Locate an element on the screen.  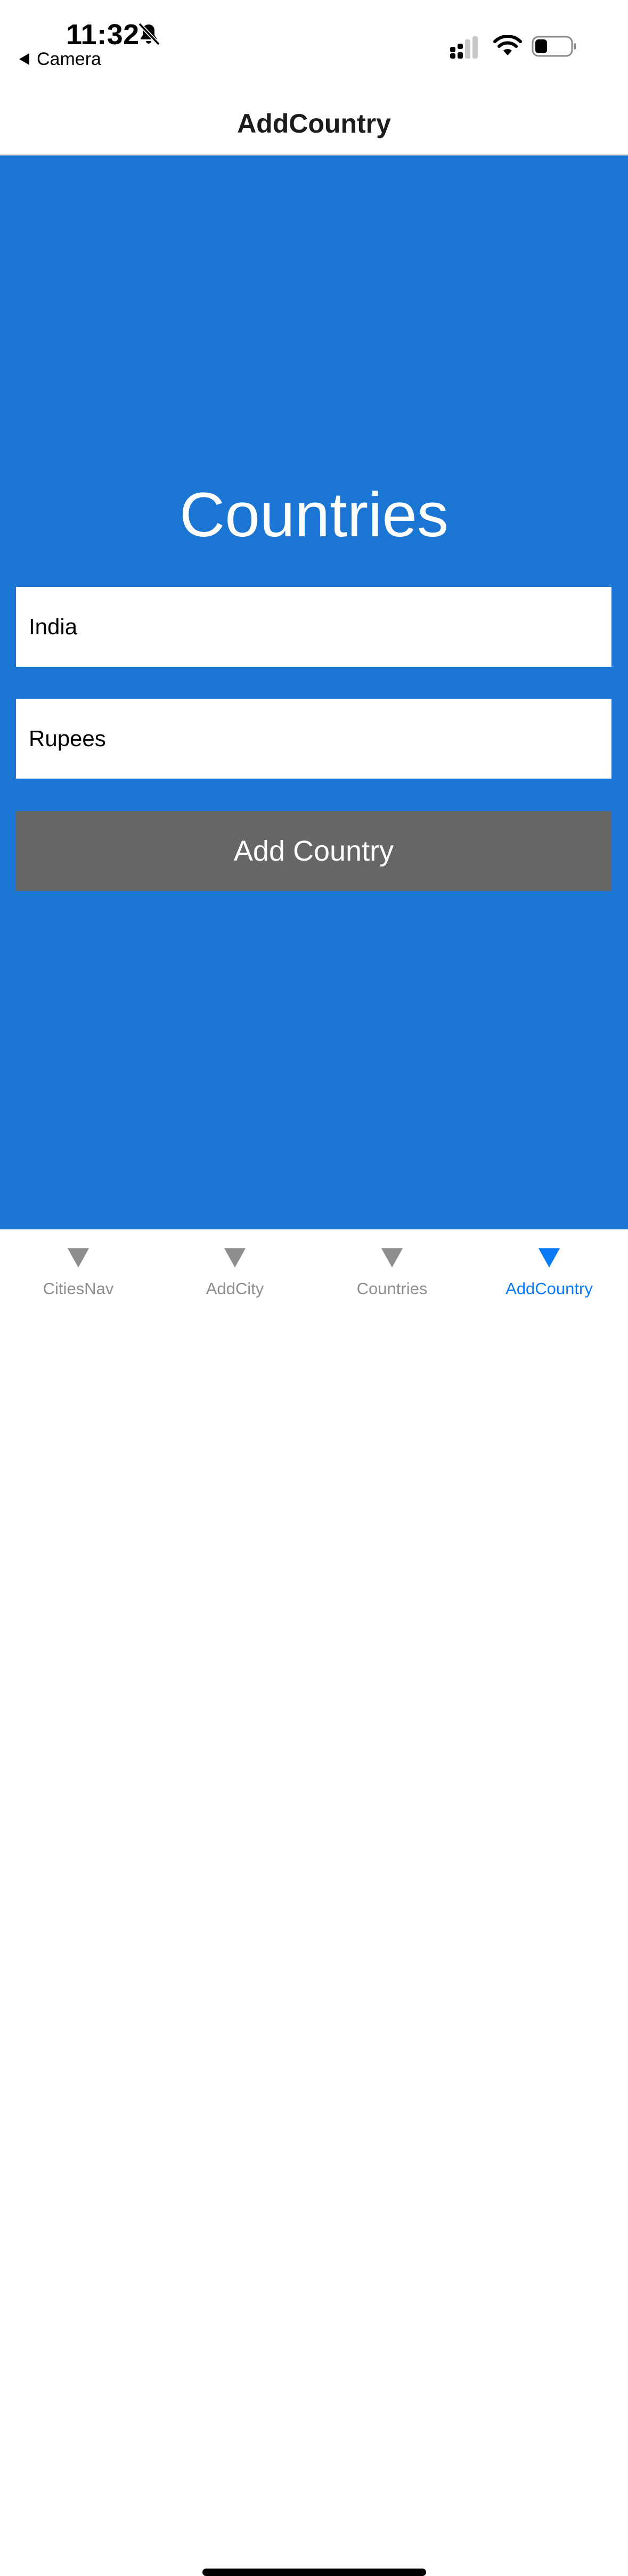
wifi-icon is located at coordinates (507, 45).